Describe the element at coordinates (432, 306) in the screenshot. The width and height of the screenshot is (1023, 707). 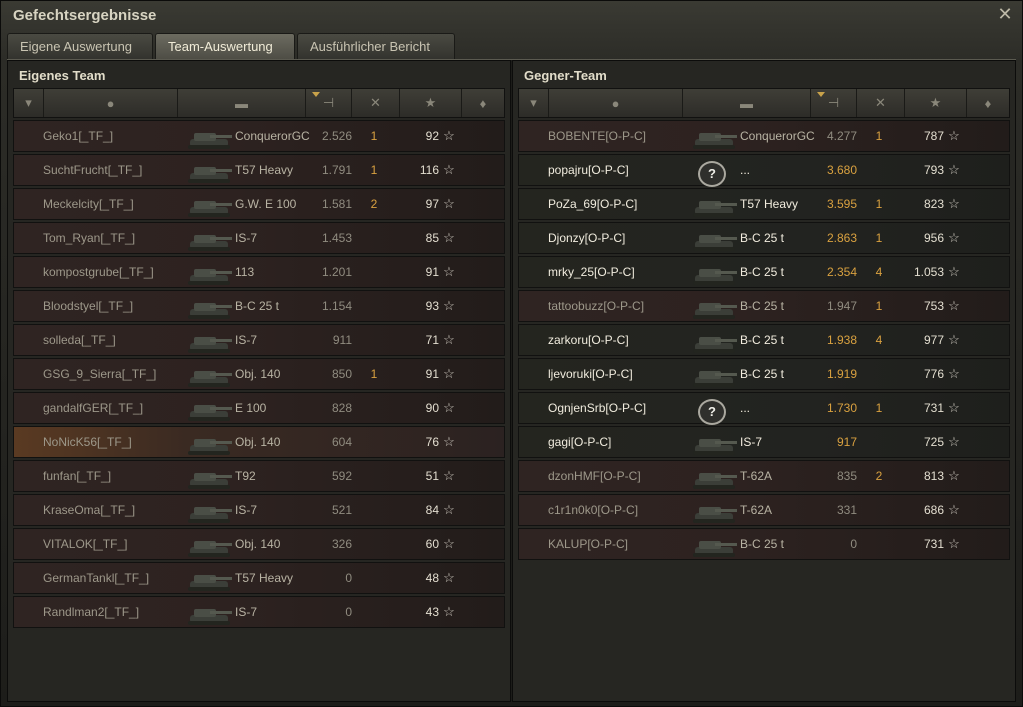
I see `xp-value: 93` at that location.